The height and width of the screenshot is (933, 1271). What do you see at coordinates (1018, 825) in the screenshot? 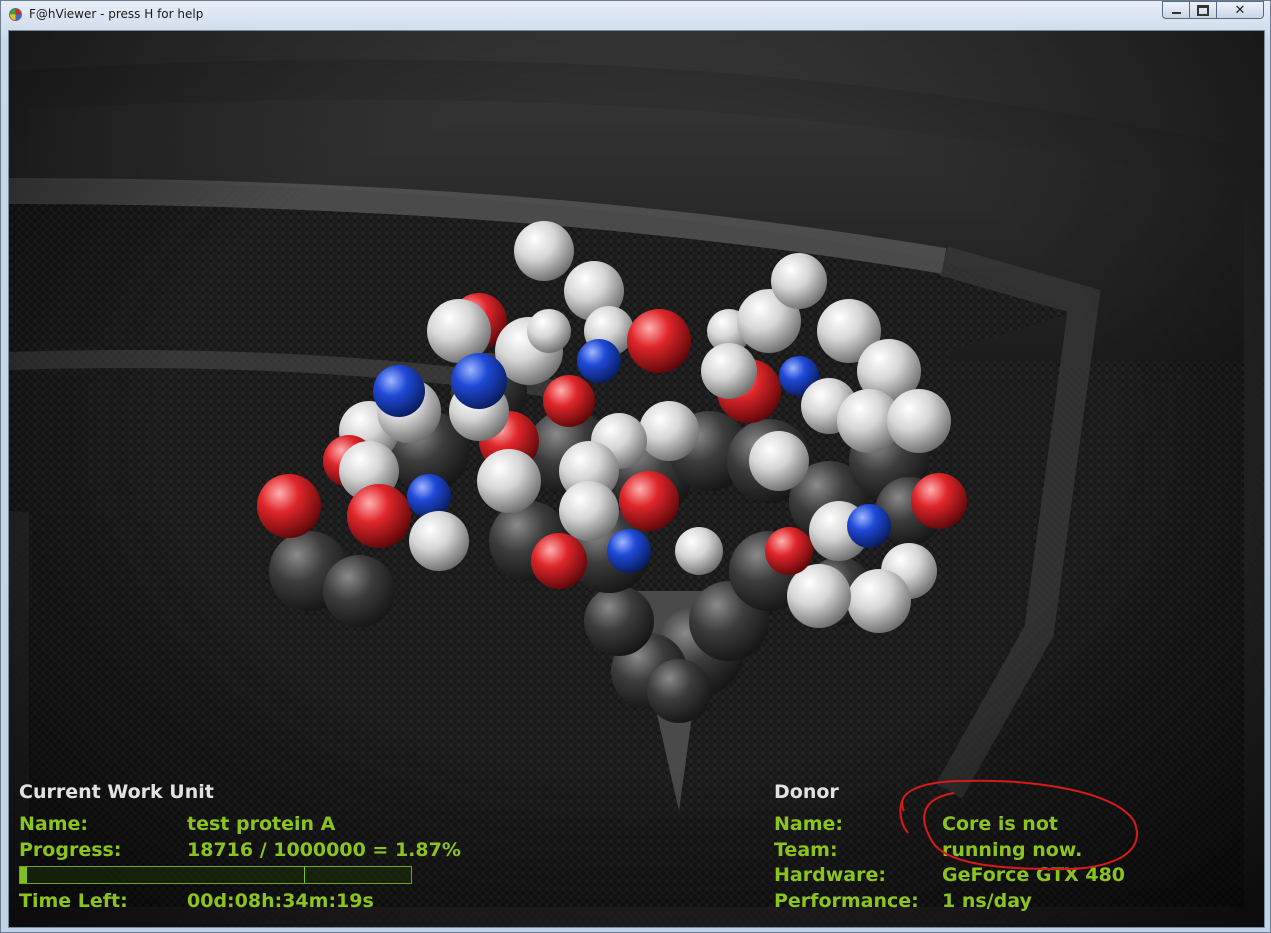
I see `red-scribble-annotation` at bounding box center [1018, 825].